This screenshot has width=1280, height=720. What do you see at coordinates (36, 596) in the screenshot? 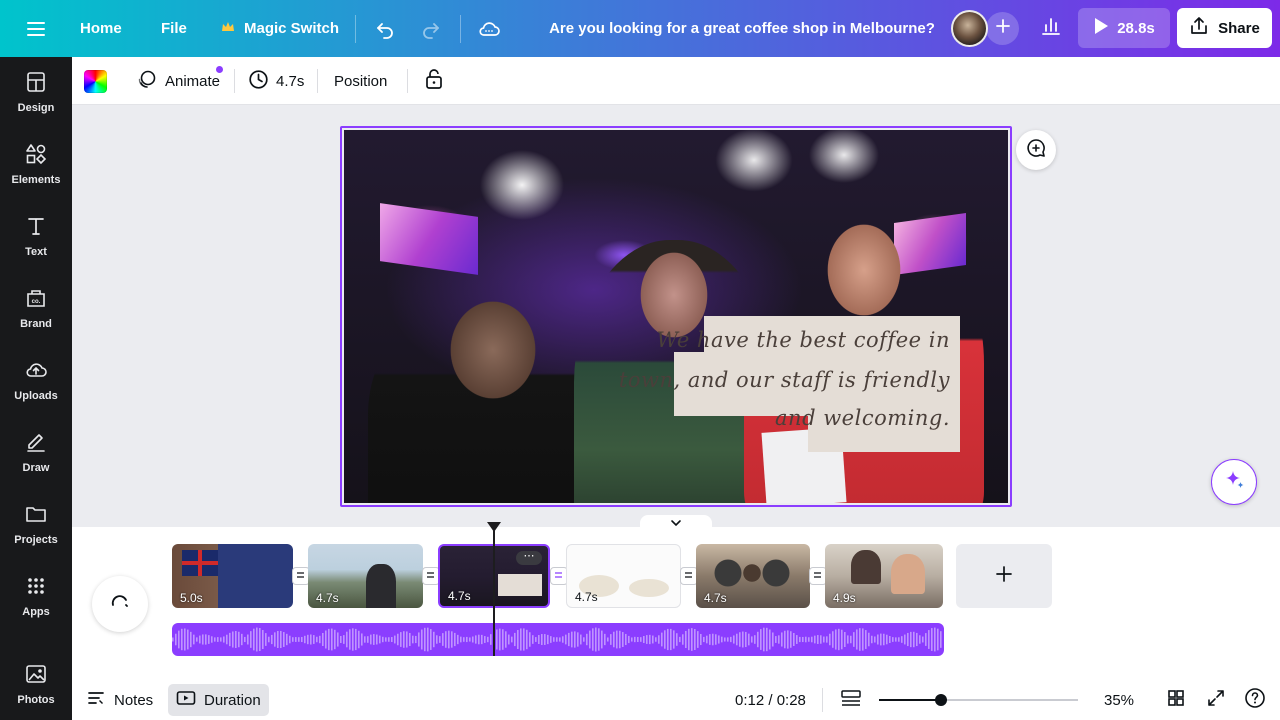
I see `sidebar-item-apps: Apps` at bounding box center [36, 596].